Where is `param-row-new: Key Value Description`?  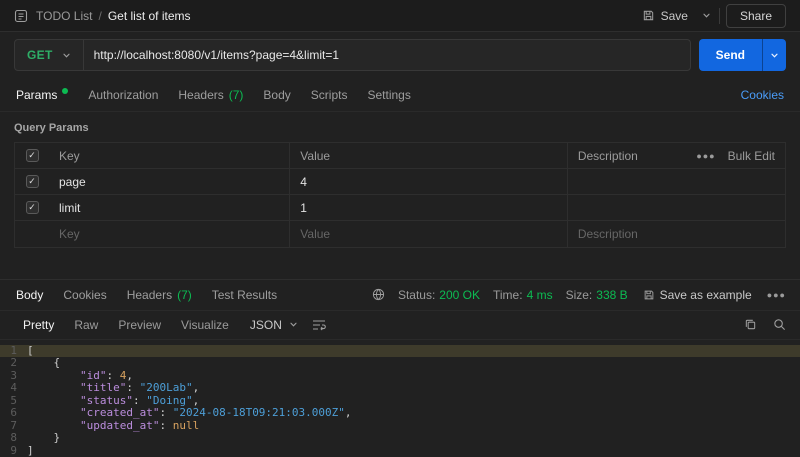 param-row-new: Key Value Description is located at coordinates (400, 234).